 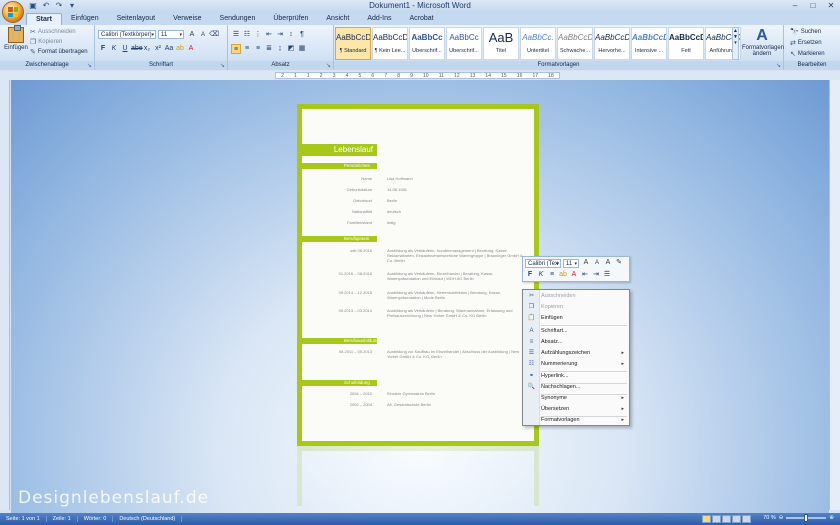 I want to click on styles-icon: A, so click(x=608, y=263).